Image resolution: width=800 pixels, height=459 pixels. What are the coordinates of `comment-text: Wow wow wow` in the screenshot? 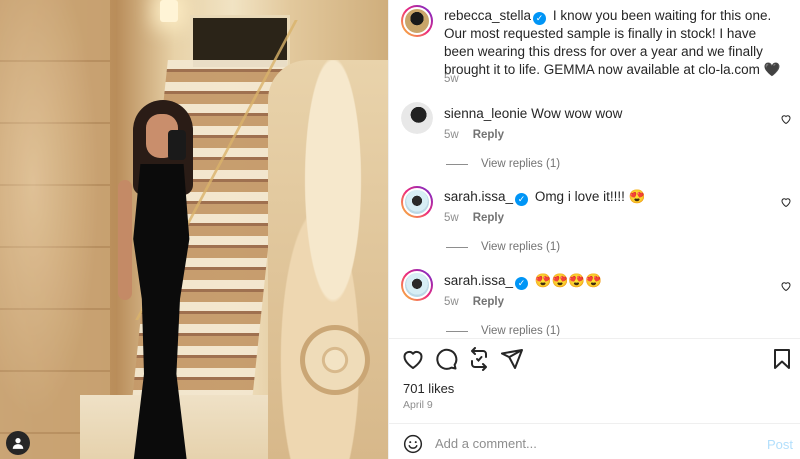 It's located at (577, 113).